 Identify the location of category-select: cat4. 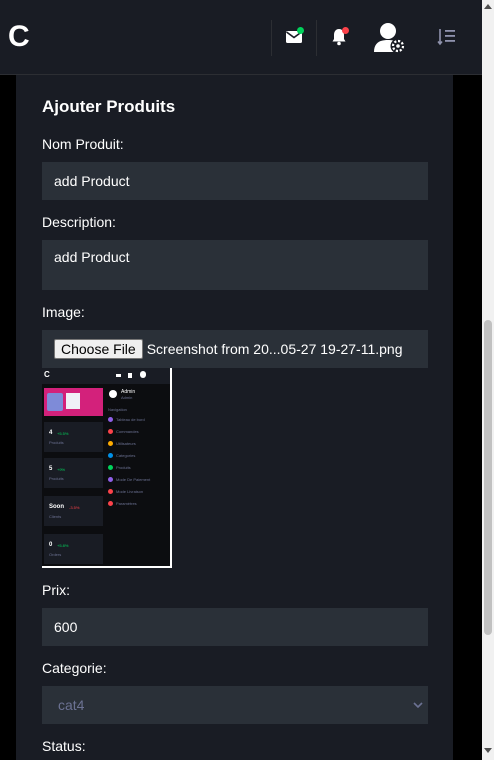
(235, 705).